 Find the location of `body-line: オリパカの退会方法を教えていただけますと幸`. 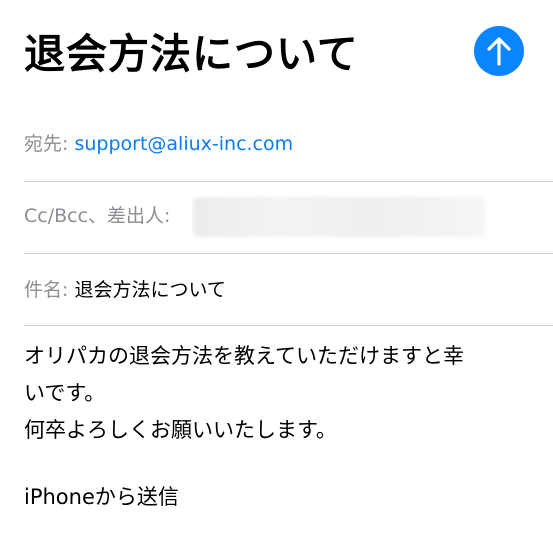

body-line: オリパカの退会方法を教えていただけますと幸 is located at coordinates (244, 356).